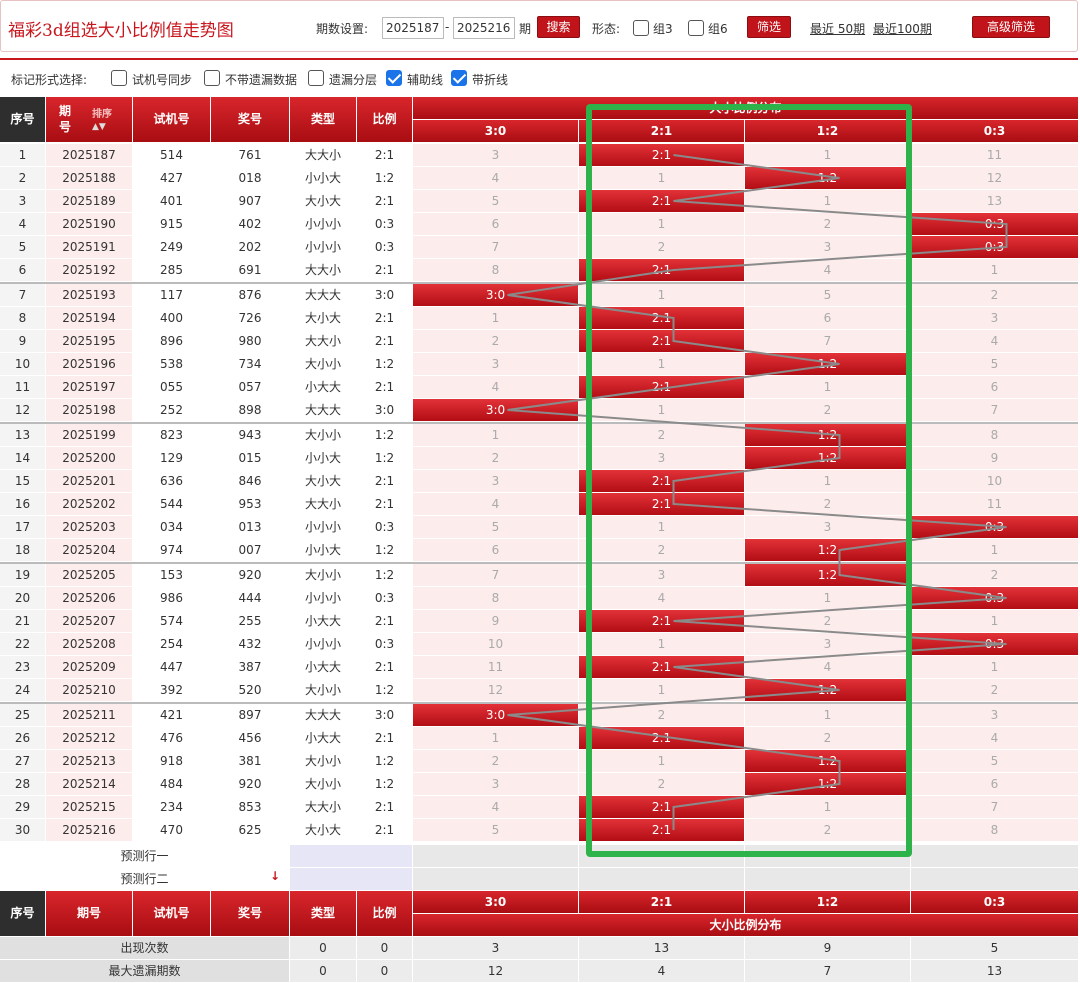  I want to click on cell-prize: 920, so click(250, 784).